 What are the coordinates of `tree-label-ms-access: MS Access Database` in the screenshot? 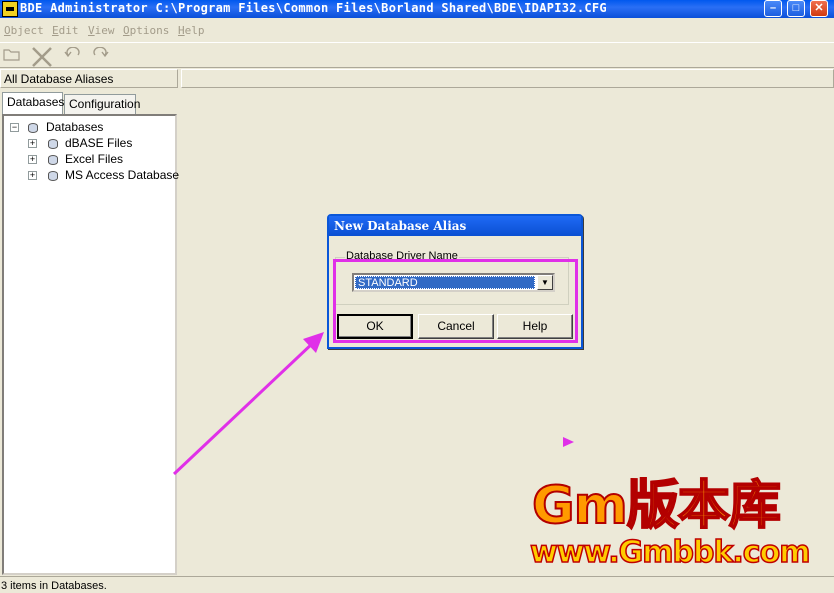 It's located at (122, 175).